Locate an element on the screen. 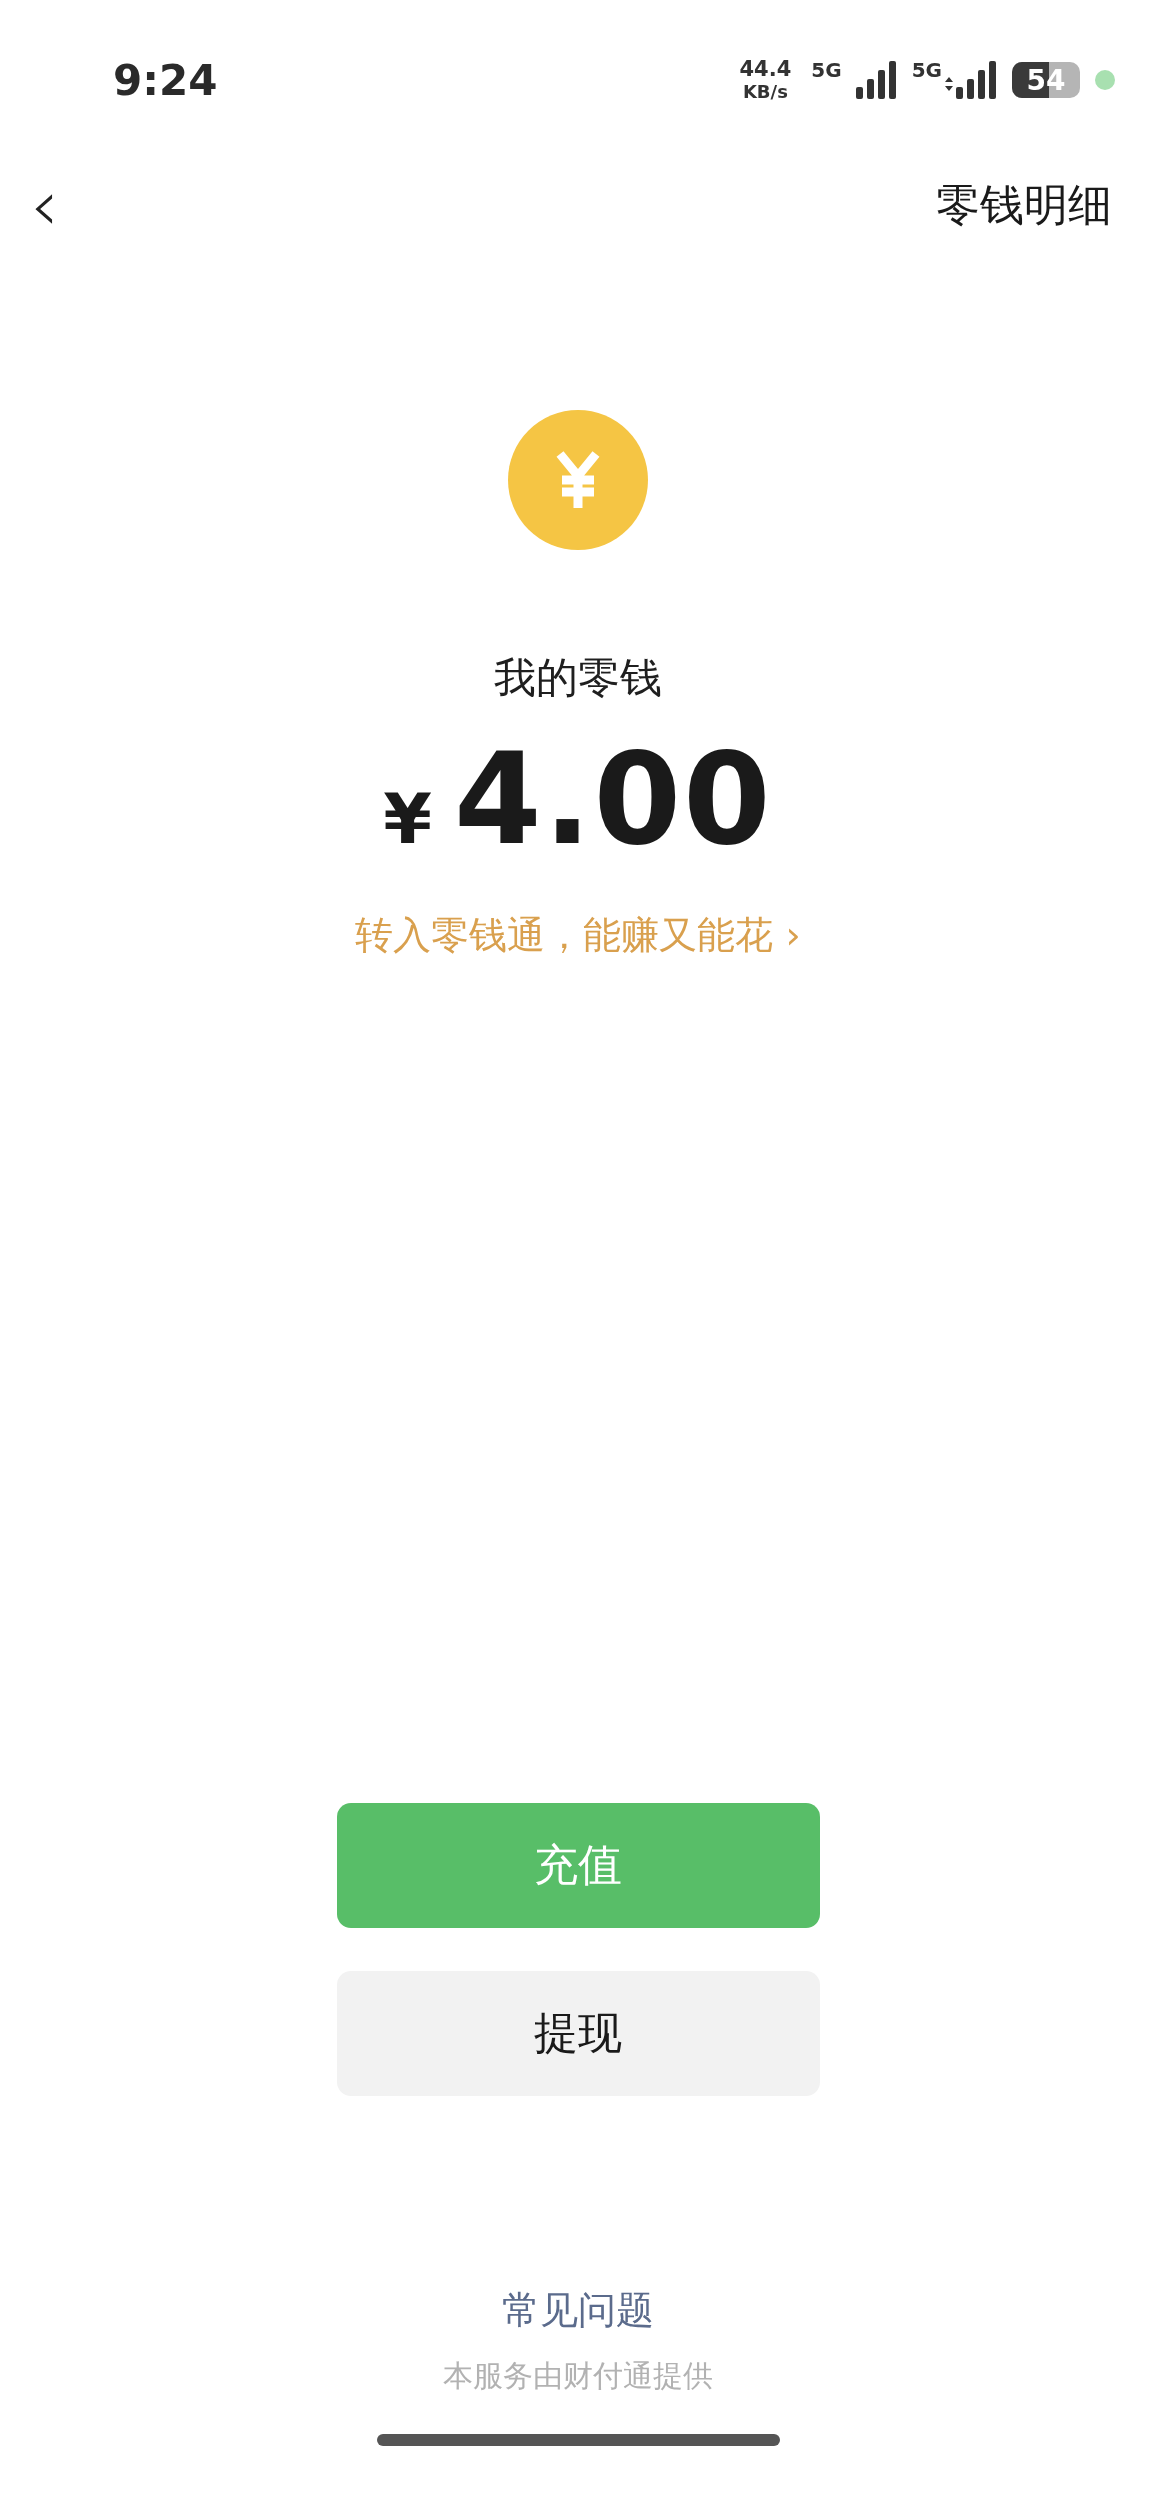 This screenshot has width=1156, height=2510. balance-label: 我的零钱 is located at coordinates (578, 678).